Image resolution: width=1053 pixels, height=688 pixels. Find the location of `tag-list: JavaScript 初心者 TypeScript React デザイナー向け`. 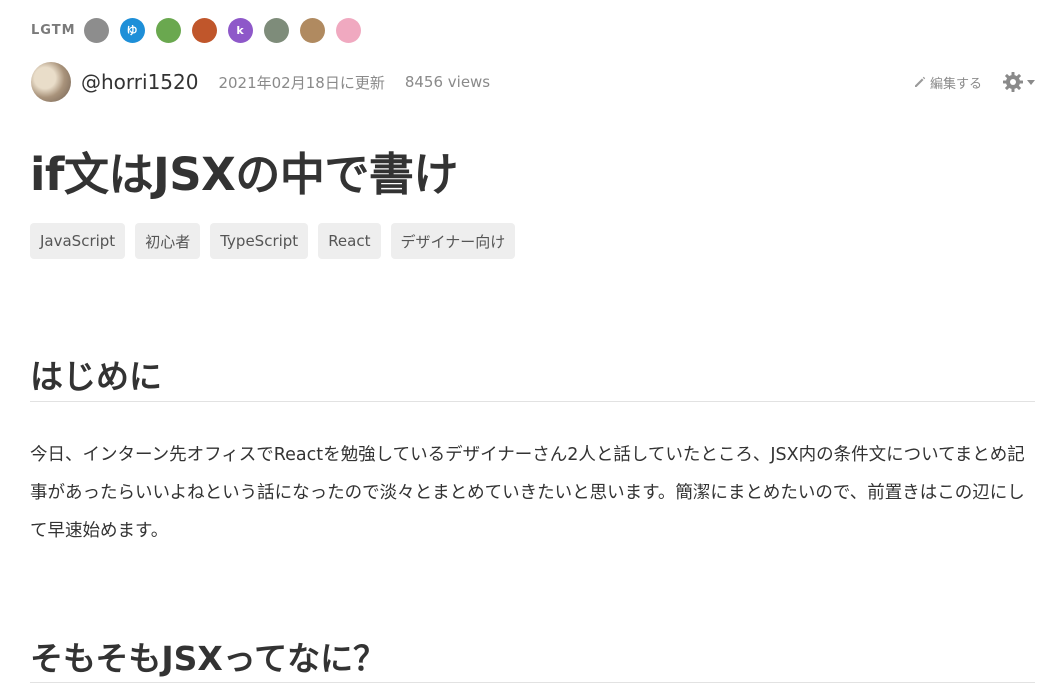

tag-list: JavaScript 初心者 TypeScript React デザイナー向け is located at coordinates (277, 241).